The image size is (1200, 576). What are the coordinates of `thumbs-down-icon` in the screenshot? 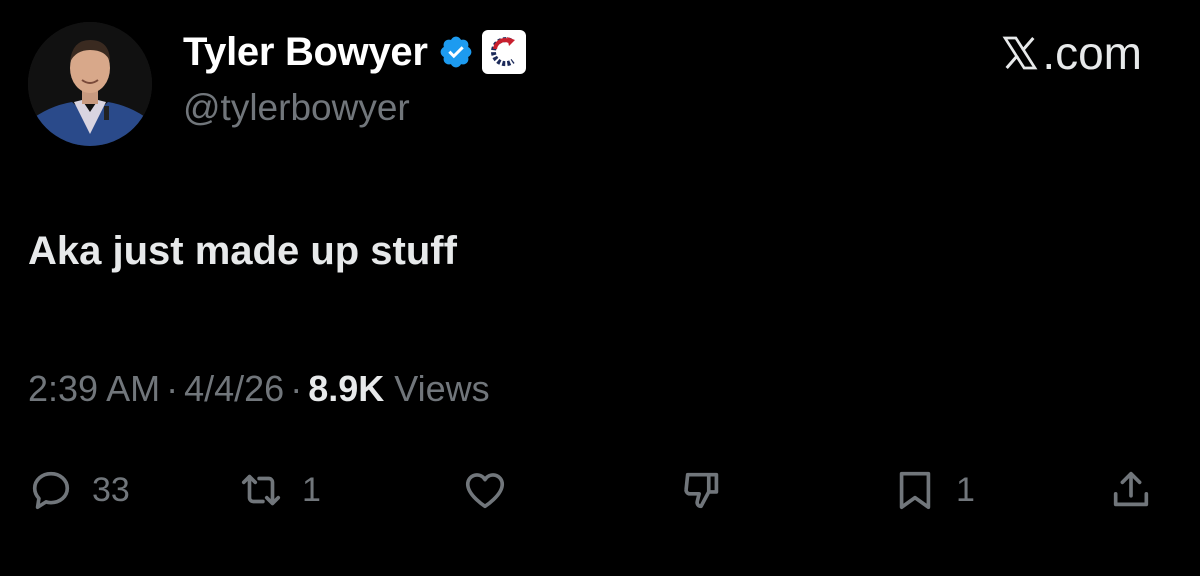 It's located at (701, 490).